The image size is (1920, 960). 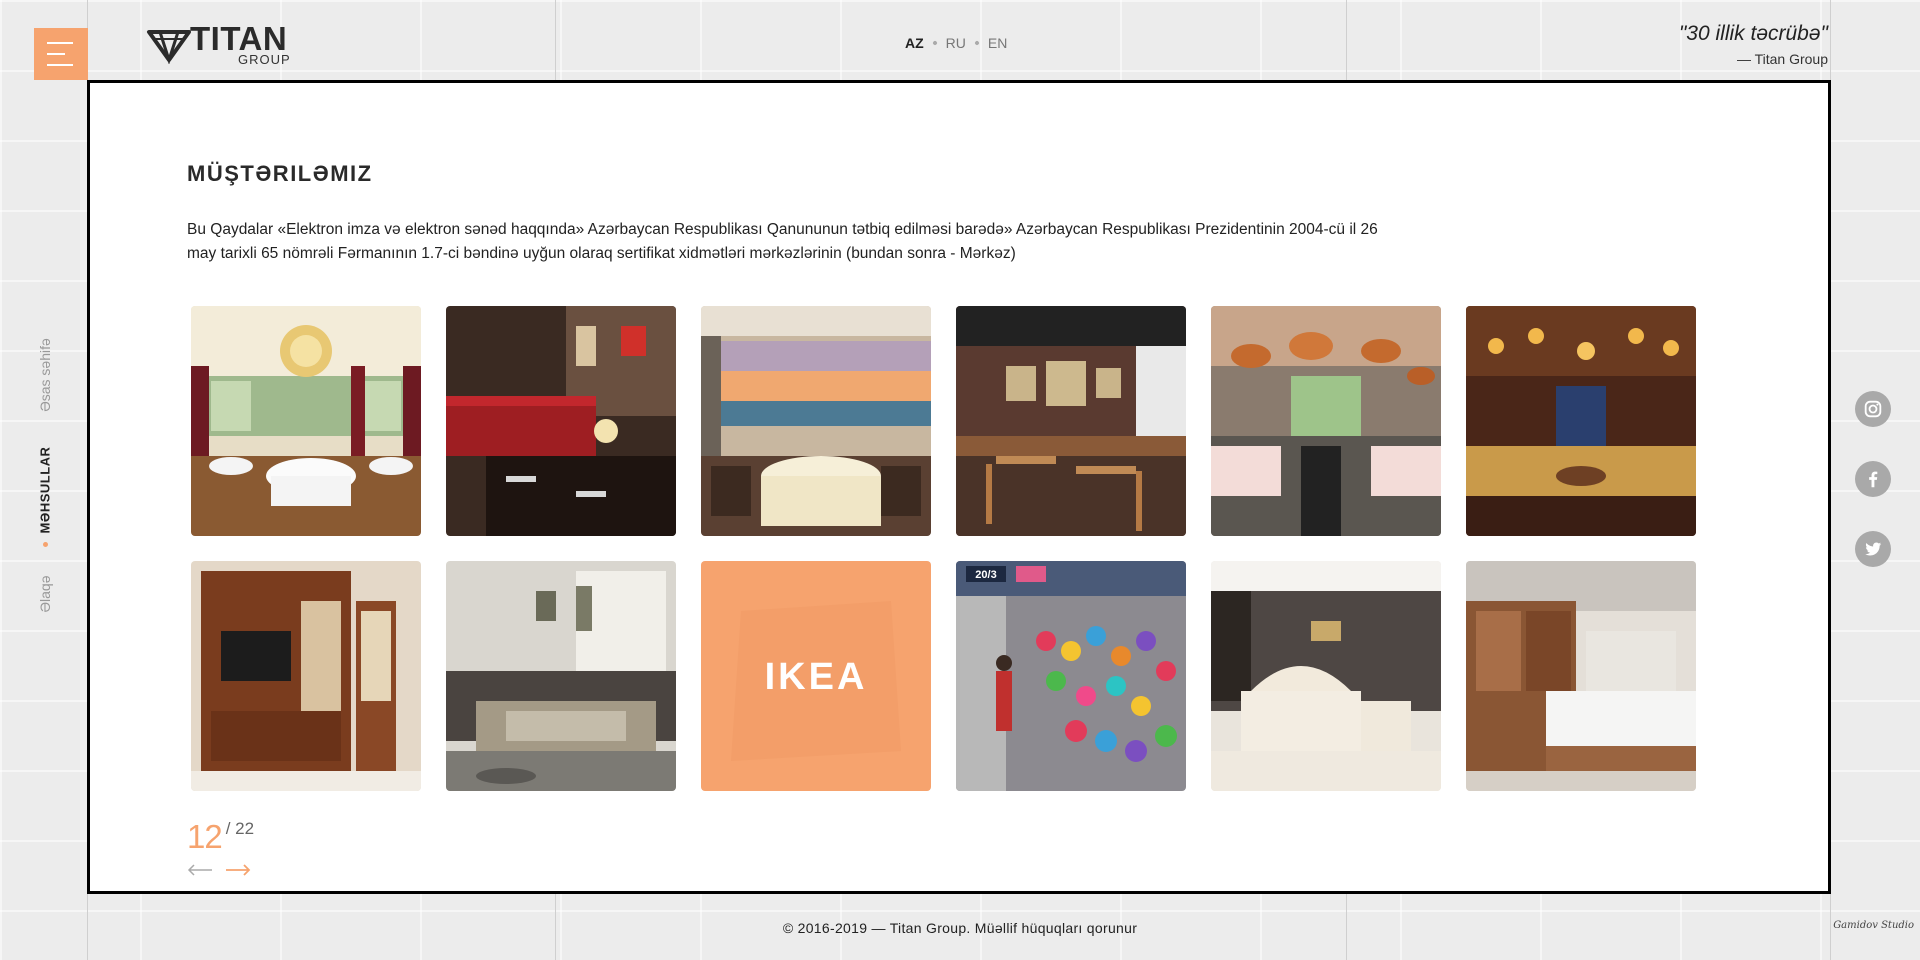 I want to click on logo: TITAN GROUP, so click(x=218, y=44).